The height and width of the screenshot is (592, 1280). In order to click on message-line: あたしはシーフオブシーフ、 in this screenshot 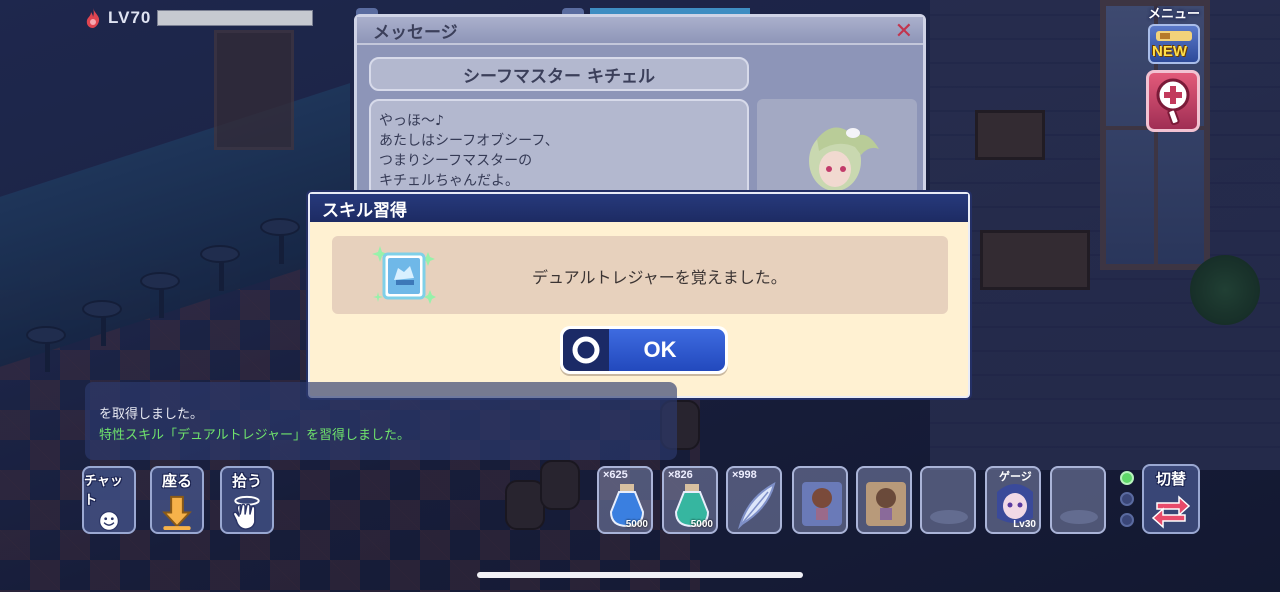, I will do `click(469, 141)`.